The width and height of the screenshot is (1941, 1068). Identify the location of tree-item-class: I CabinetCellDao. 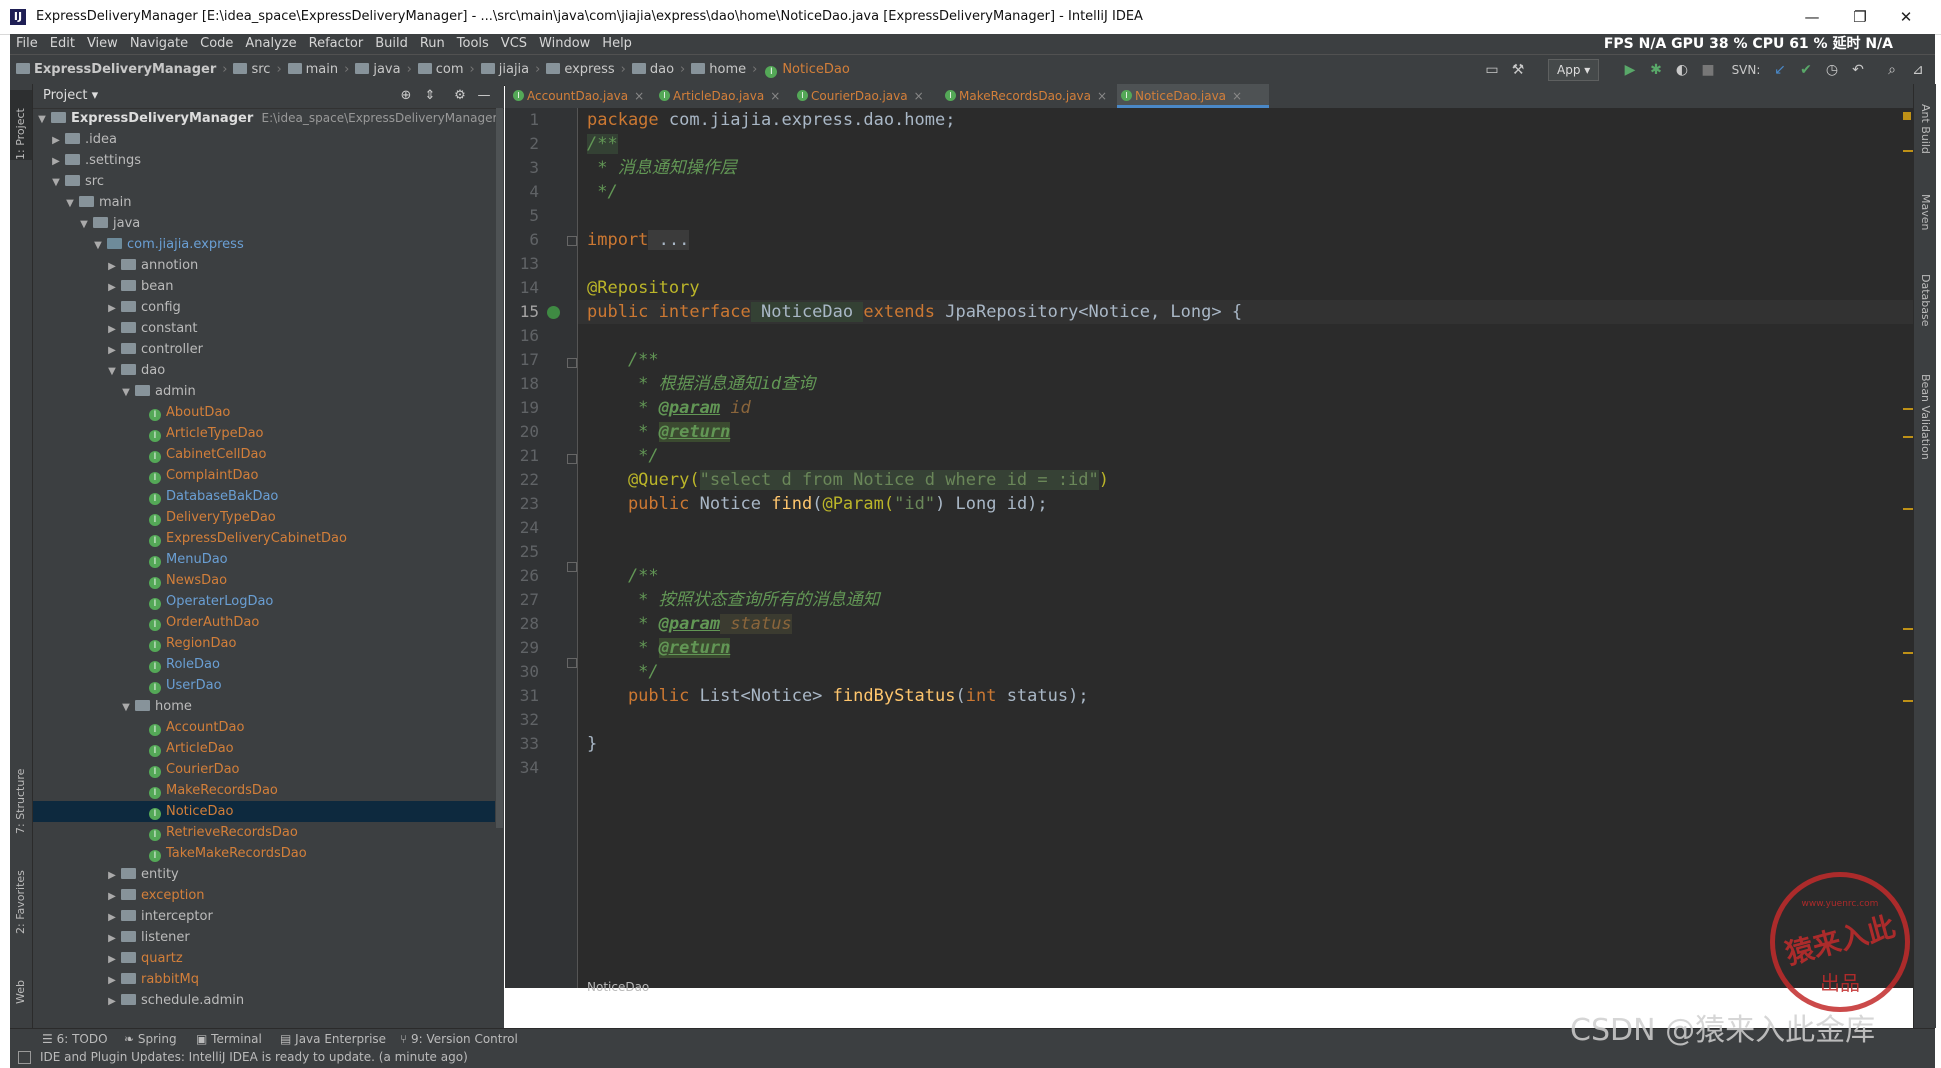
(264, 454).